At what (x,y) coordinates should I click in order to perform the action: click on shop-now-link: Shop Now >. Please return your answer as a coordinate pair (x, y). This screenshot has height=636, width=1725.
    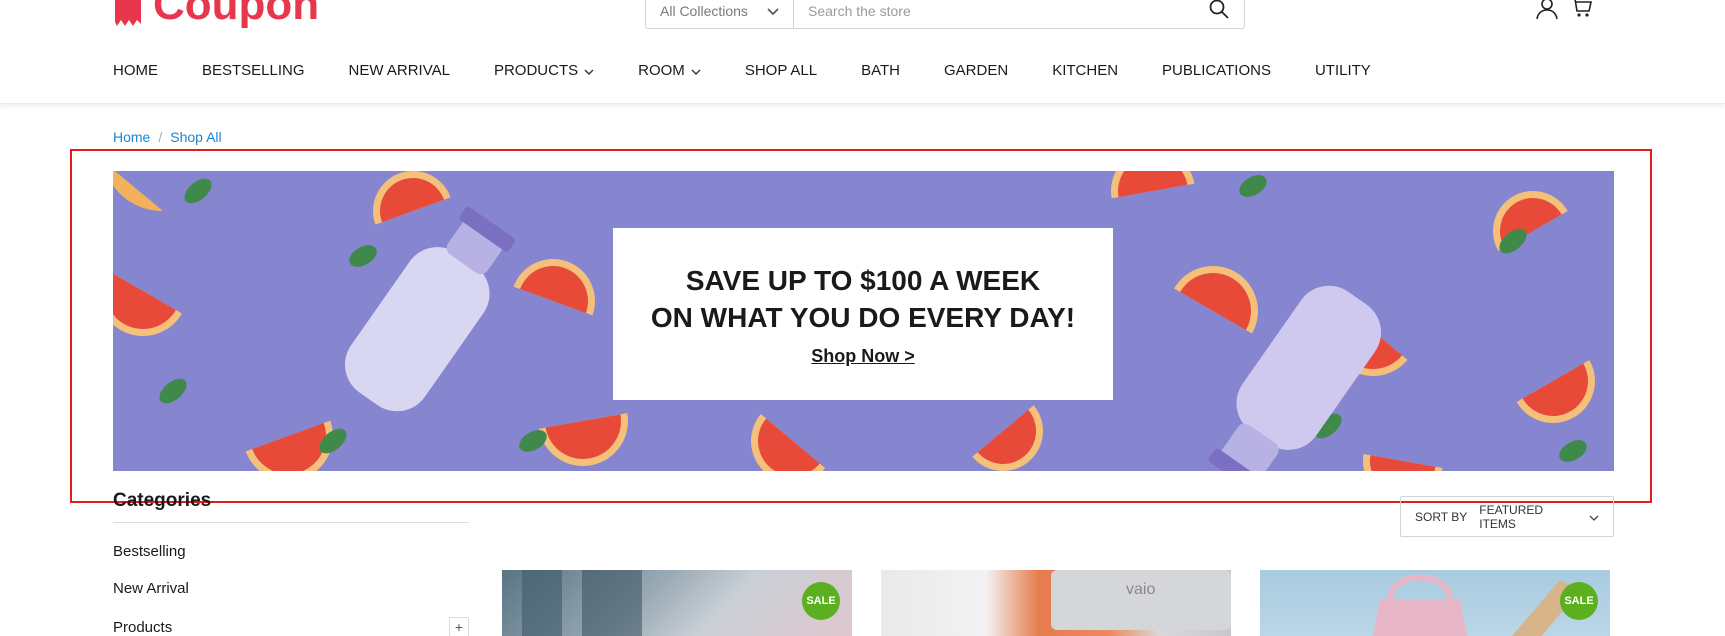
    Looking at the image, I should click on (863, 356).